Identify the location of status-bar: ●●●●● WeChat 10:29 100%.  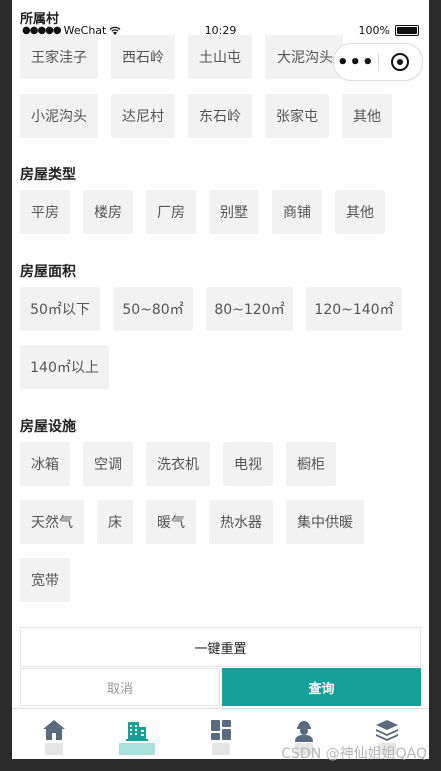
(220, 31).